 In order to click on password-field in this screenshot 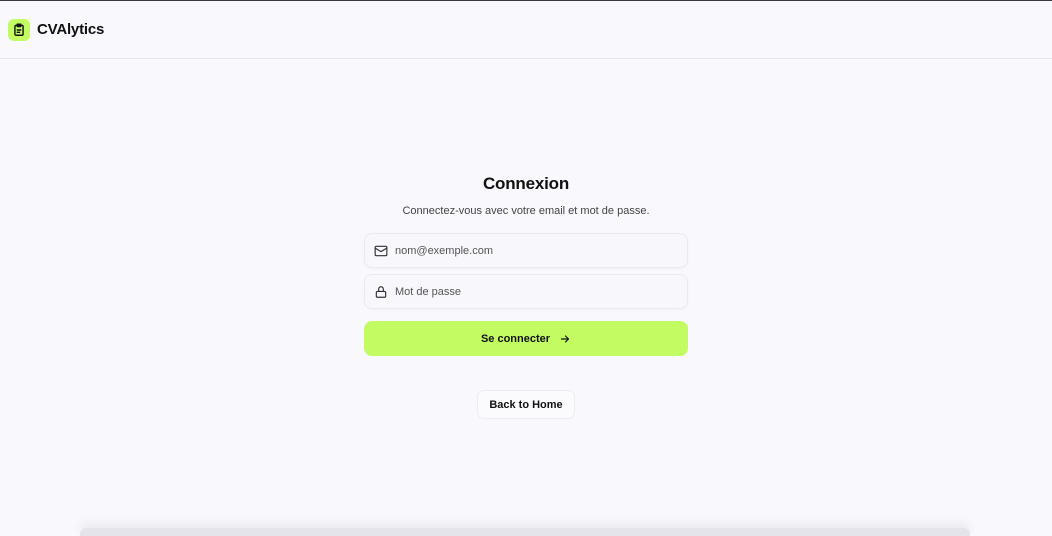, I will do `click(526, 291)`.